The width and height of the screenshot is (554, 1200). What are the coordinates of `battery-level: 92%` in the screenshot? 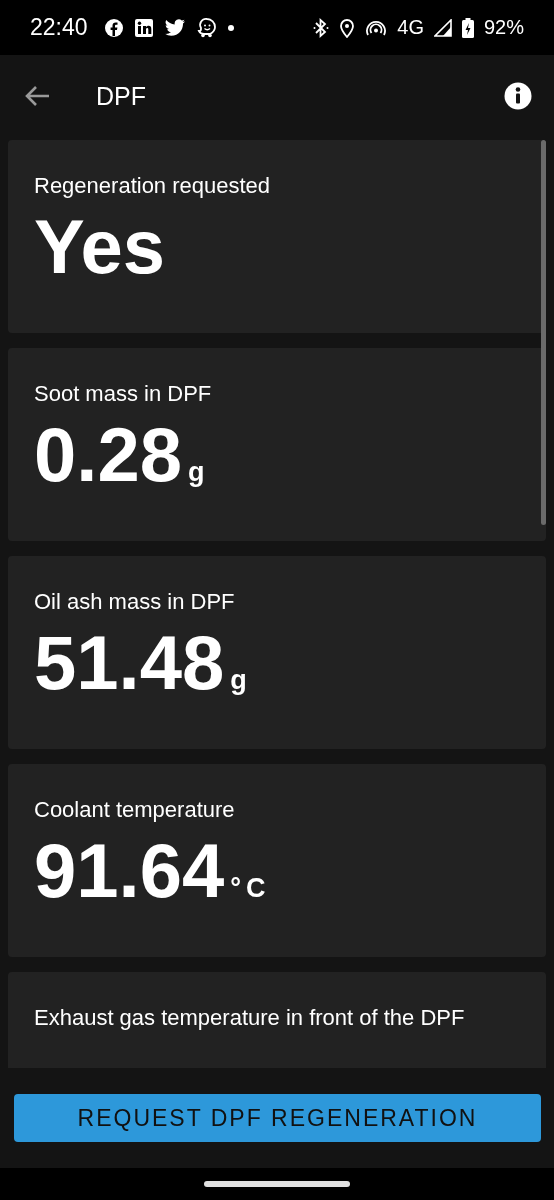 It's located at (503, 27).